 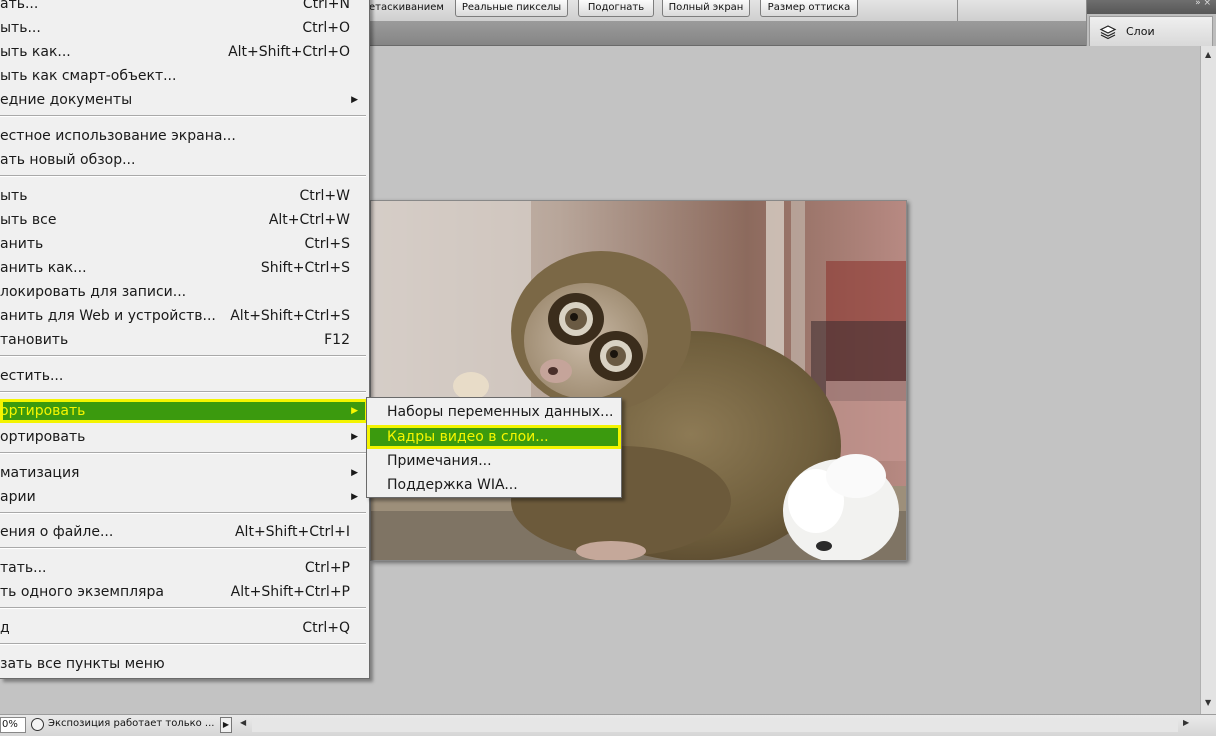 I want to click on menu-item-revert: тановить F12, so click(x=184, y=340).